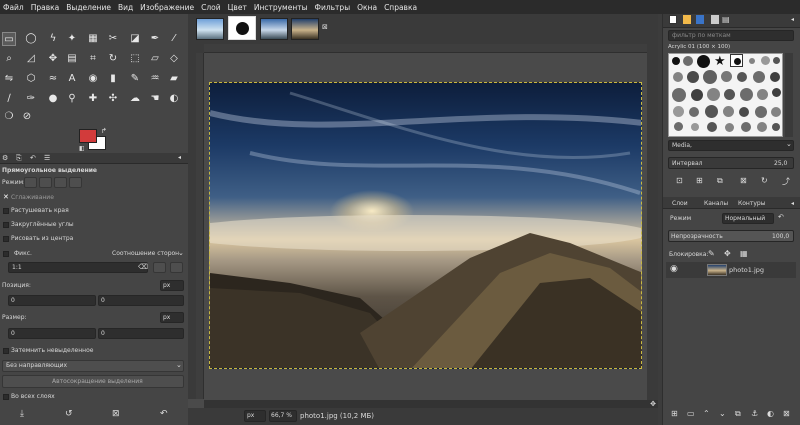 The height and width of the screenshot is (425, 800). Describe the element at coordinates (400, 7) in the screenshot. I see `menu-help: Справка` at that location.